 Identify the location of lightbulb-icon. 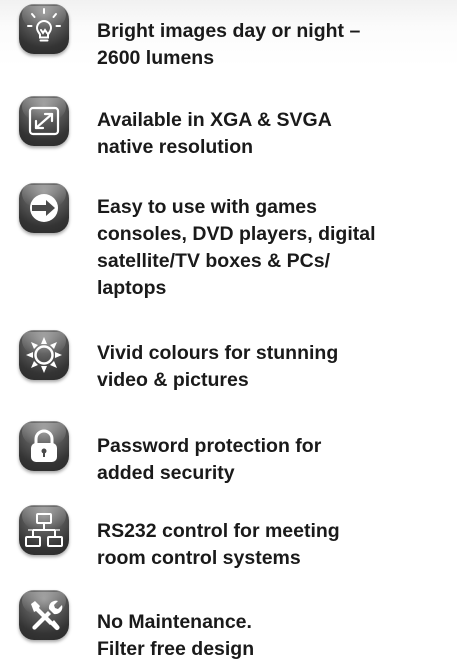
(44, 29).